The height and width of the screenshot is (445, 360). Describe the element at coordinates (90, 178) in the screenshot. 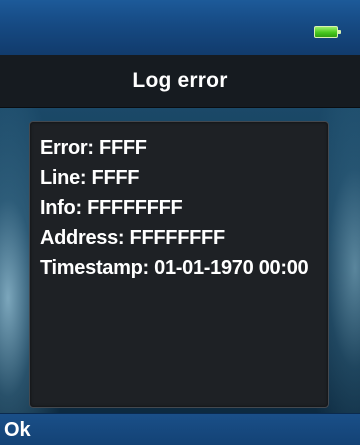

I see `line-number-text: Line: FFFF` at that location.